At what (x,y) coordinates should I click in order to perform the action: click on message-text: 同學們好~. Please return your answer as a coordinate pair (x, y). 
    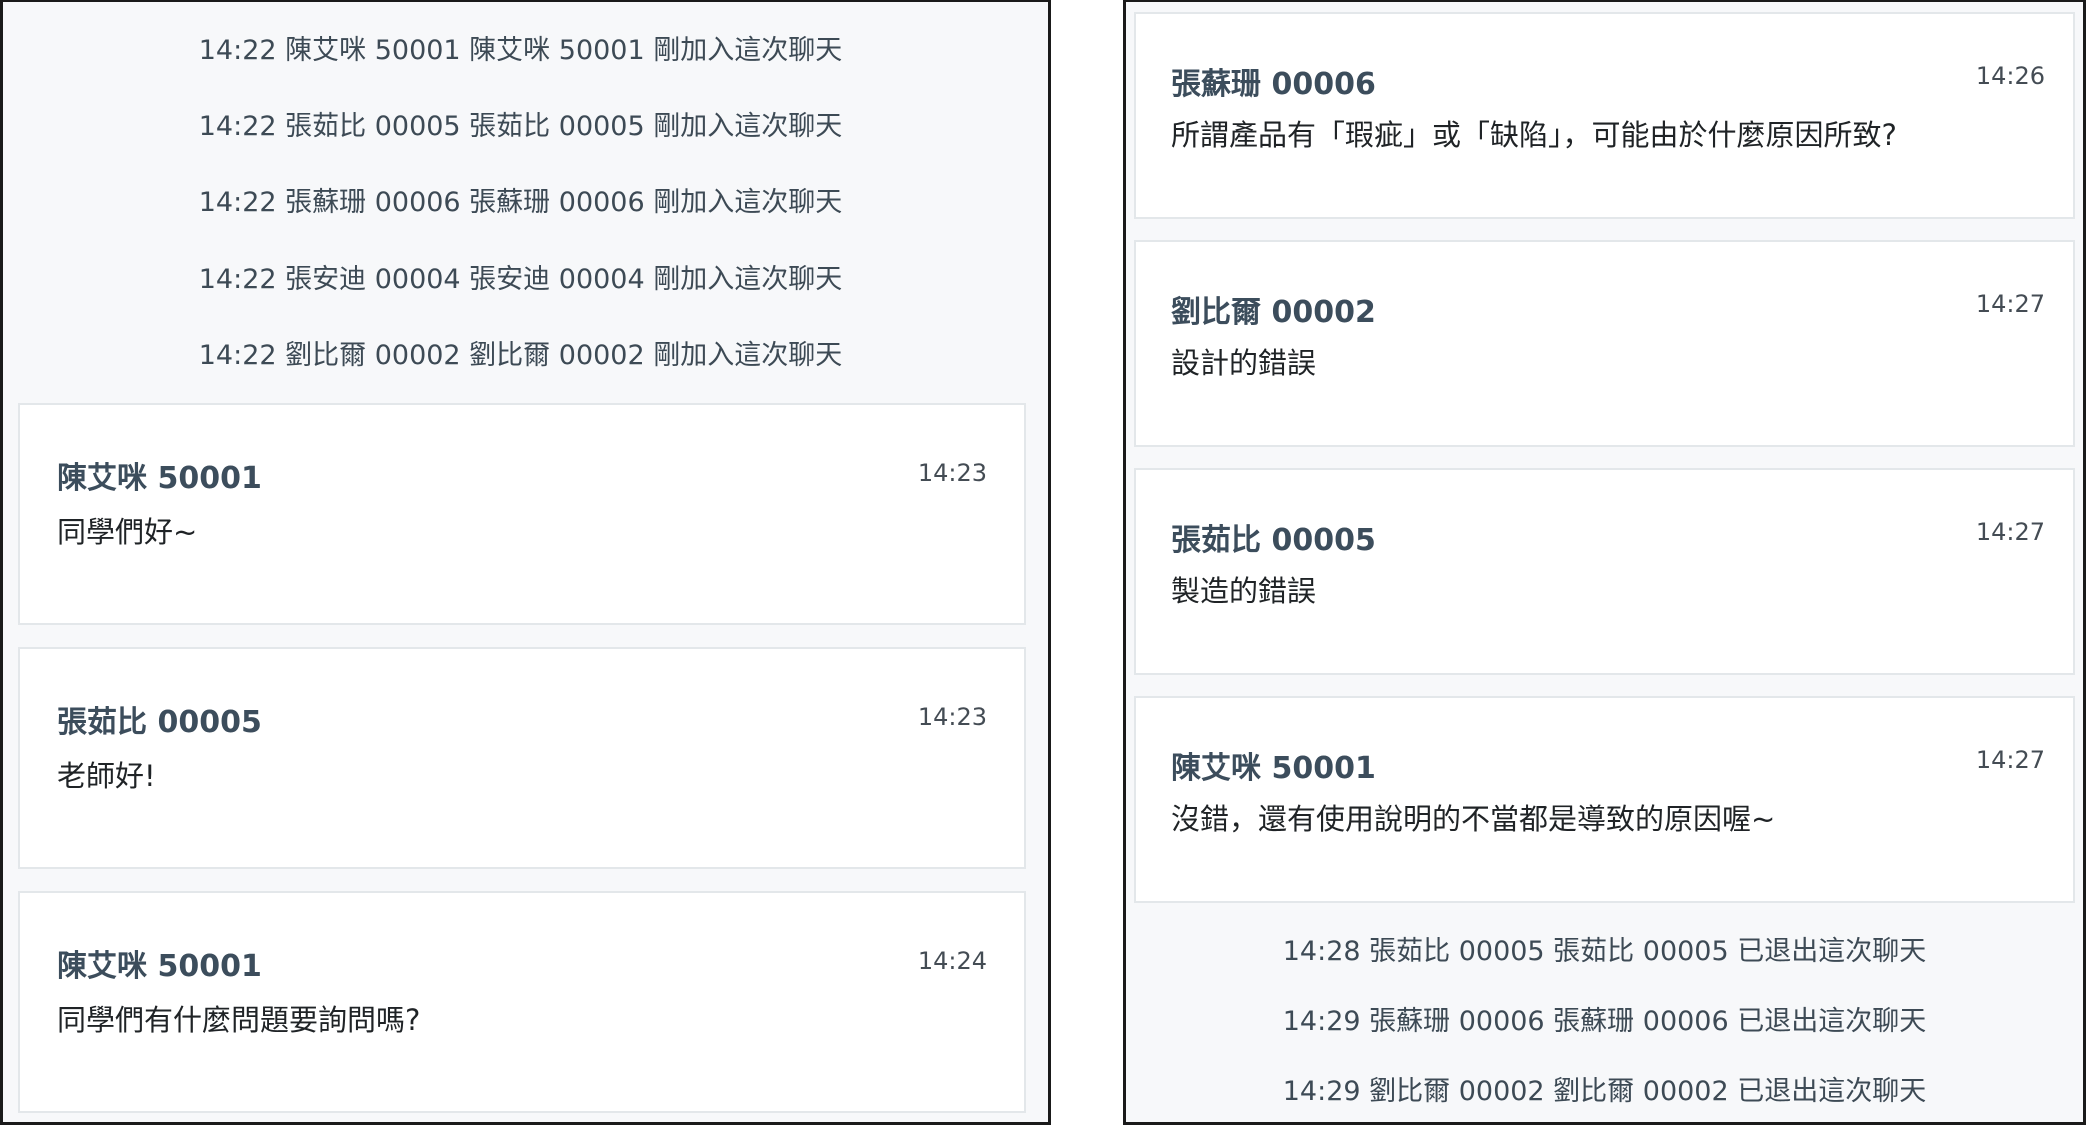
    Looking at the image, I should click on (127, 532).